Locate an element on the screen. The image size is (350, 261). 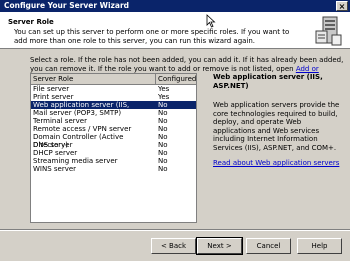
role-name-cell: File server is located at coordinates (51, 89).